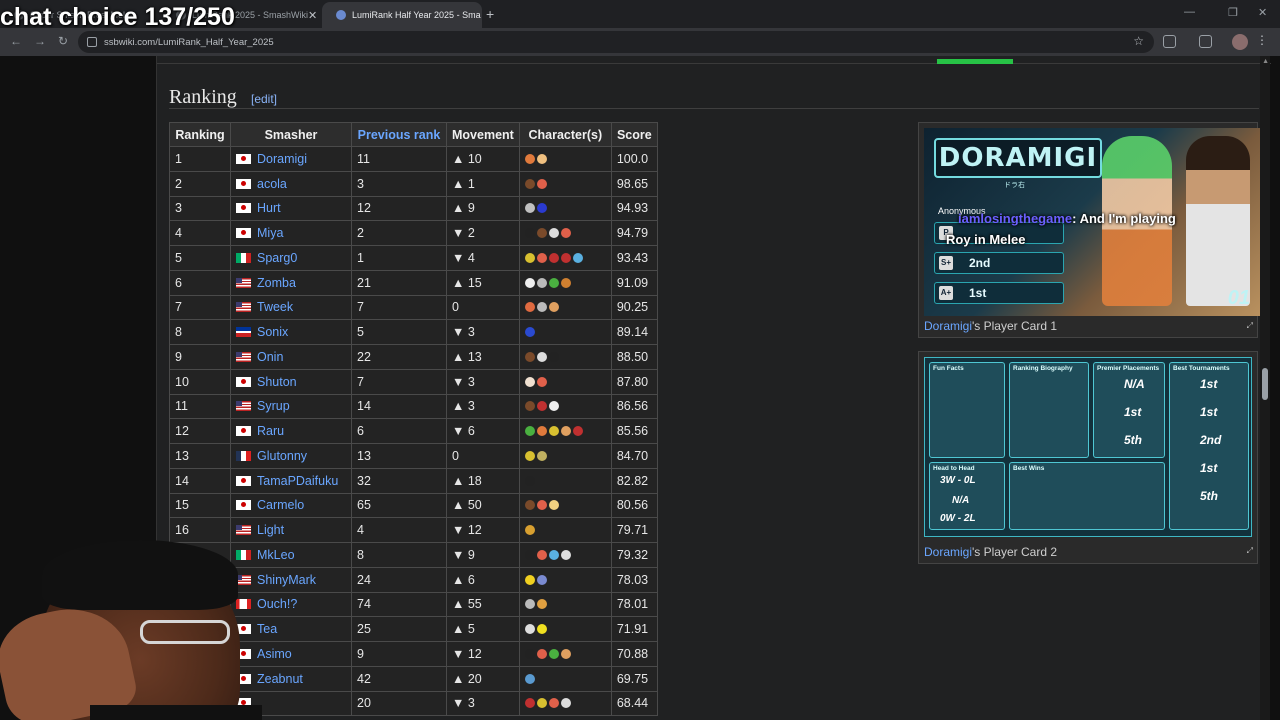 Image resolution: width=1280 pixels, height=720 pixels. I want to click on smasher-link: TamaPDaifuku, so click(297, 481).